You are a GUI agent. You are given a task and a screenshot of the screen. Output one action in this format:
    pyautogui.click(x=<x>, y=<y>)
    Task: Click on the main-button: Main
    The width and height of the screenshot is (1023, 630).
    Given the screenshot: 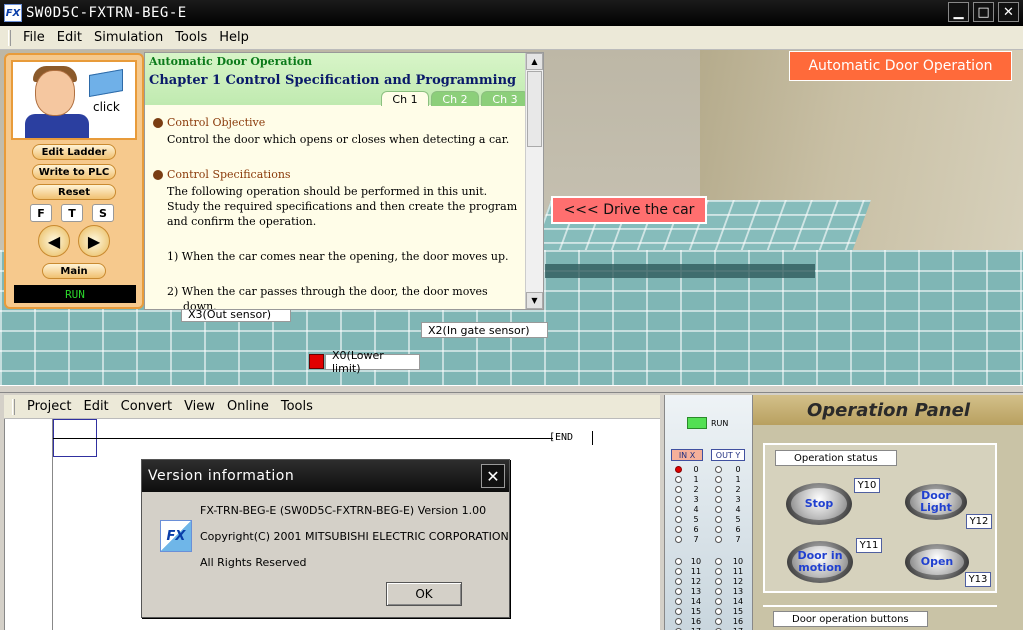 What is the action you would take?
    pyautogui.click(x=74, y=271)
    